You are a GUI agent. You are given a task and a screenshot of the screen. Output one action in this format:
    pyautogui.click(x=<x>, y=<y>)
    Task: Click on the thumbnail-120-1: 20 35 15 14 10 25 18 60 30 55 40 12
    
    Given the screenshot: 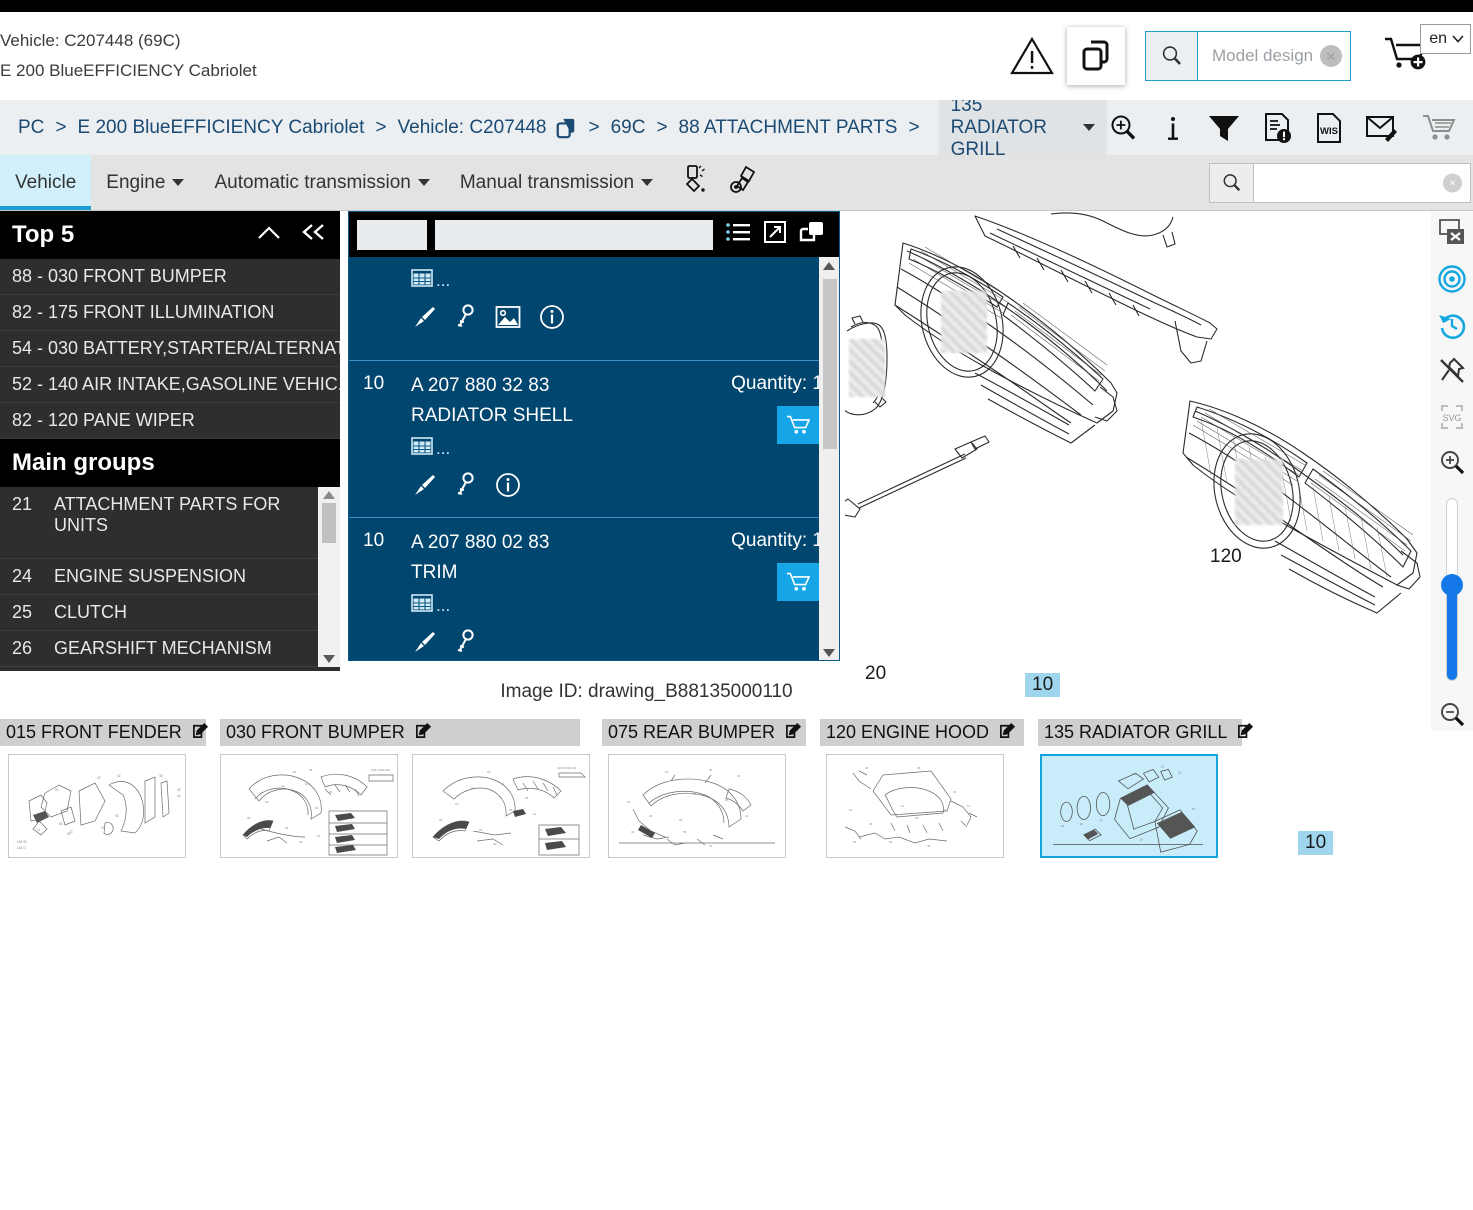 What is the action you would take?
    pyautogui.click(x=915, y=806)
    